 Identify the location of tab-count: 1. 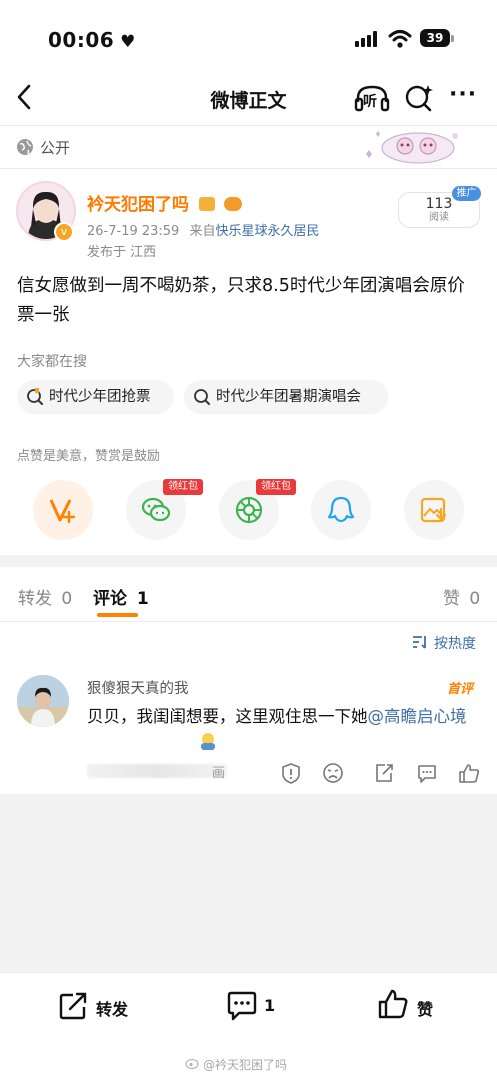
(142, 599).